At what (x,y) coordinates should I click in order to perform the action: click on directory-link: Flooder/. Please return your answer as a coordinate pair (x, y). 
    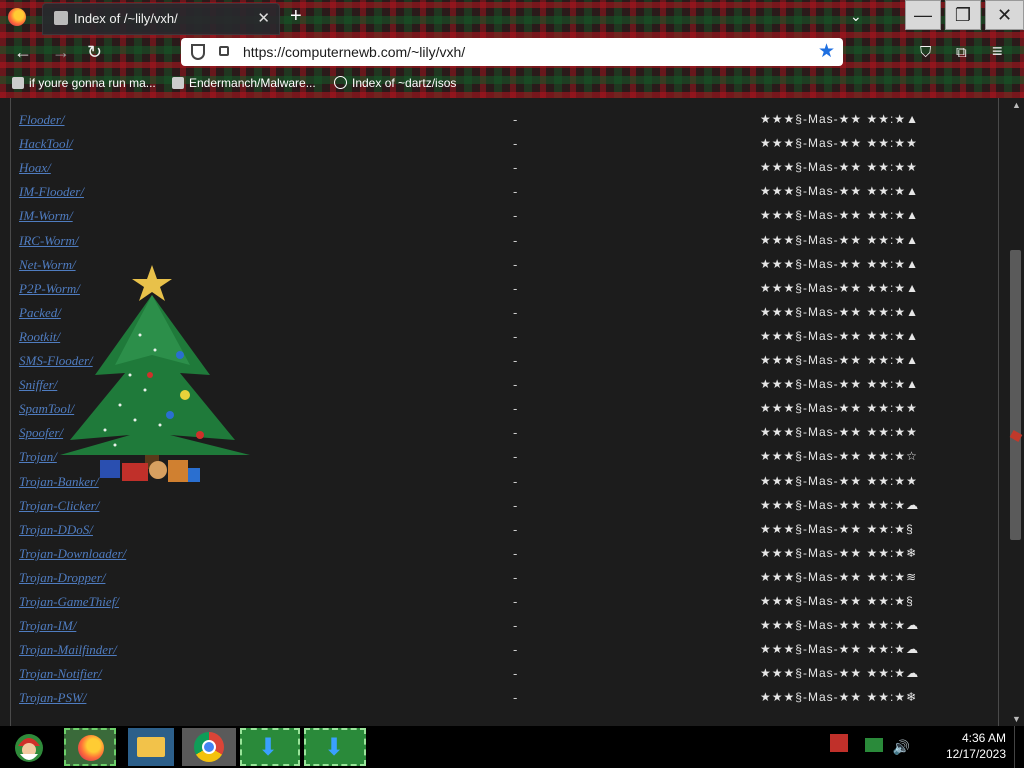
    Looking at the image, I should click on (42, 120).